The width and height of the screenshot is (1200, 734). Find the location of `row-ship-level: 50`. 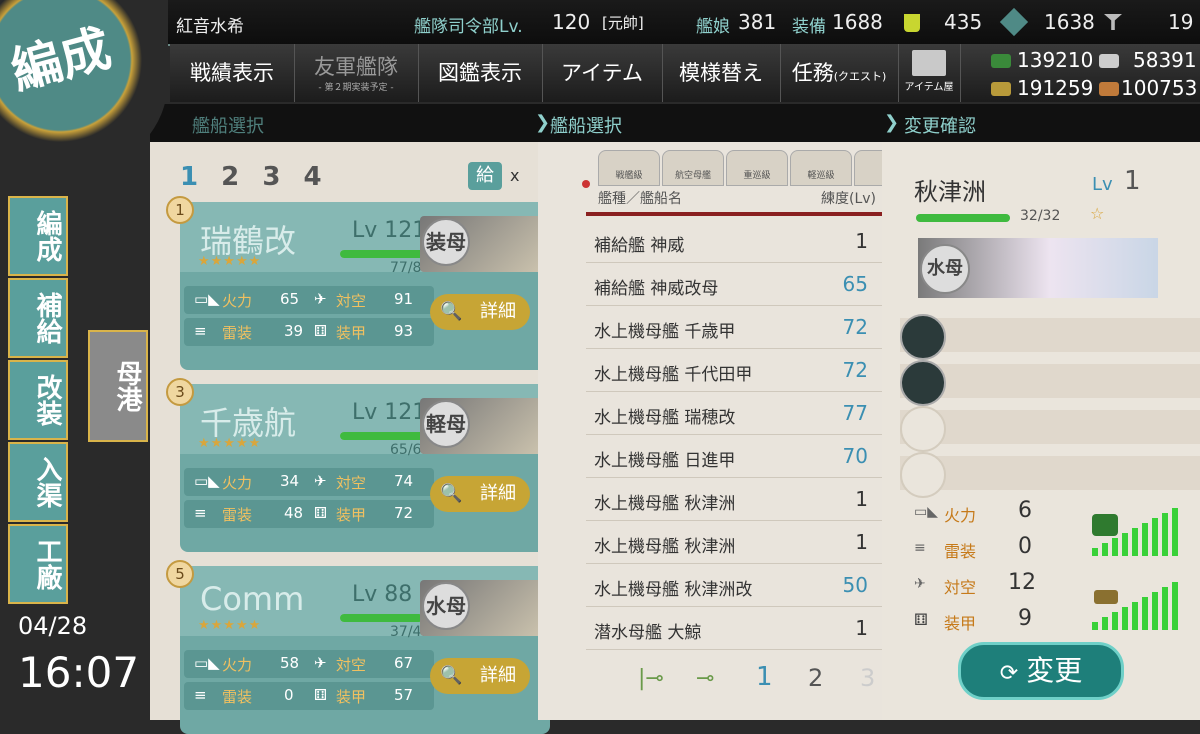

row-ship-level: 50 is located at coordinates (855, 585).